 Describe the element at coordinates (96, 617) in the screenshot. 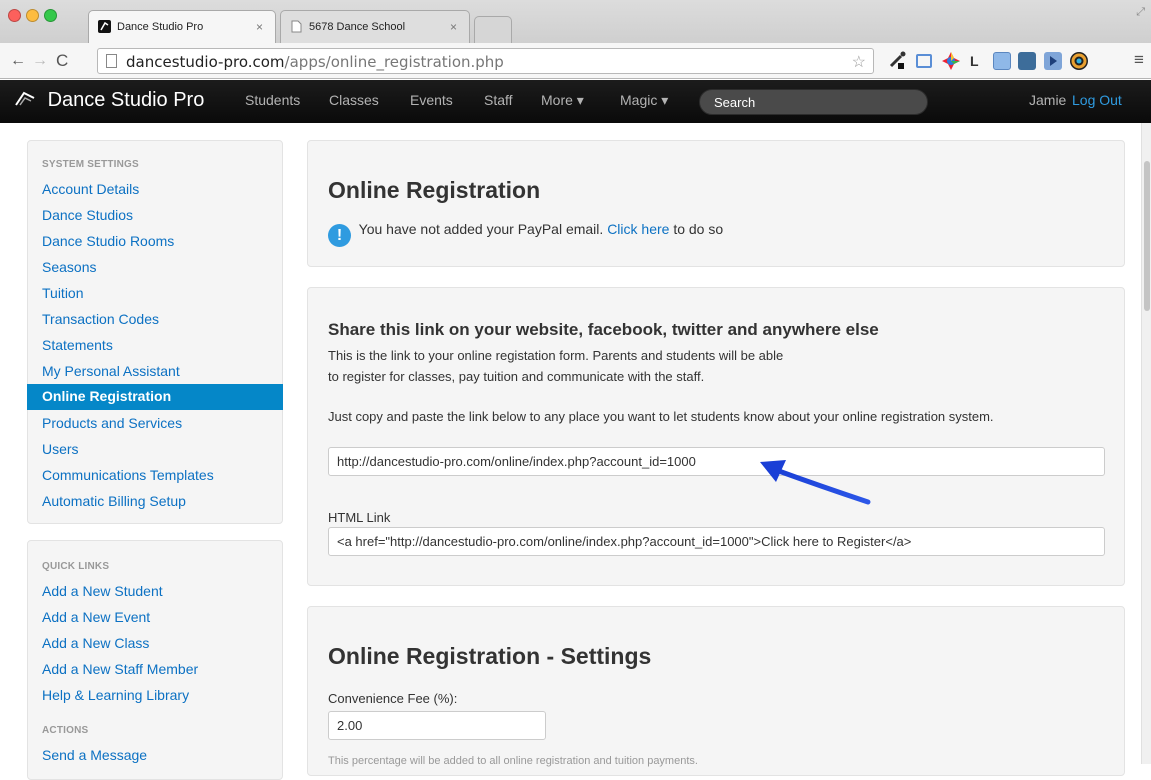

I see `quick-link-add-event: Add a New Event` at that location.